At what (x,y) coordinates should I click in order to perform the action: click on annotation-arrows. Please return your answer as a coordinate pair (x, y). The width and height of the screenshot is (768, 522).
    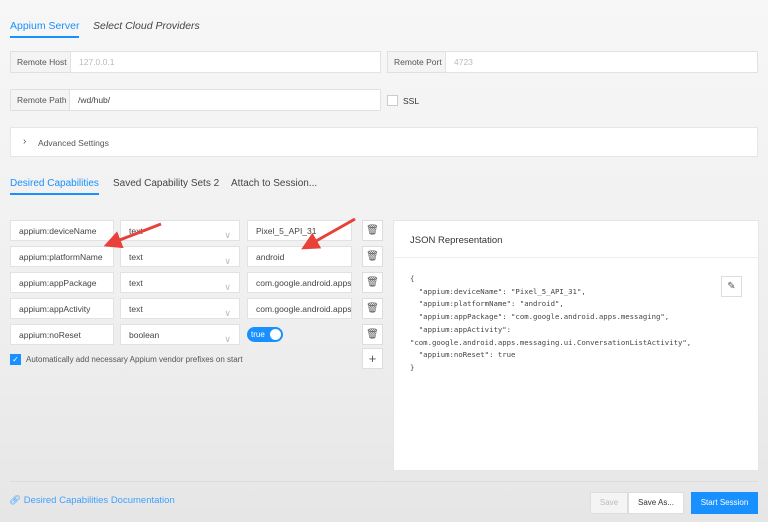
    Looking at the image, I should click on (229, 233).